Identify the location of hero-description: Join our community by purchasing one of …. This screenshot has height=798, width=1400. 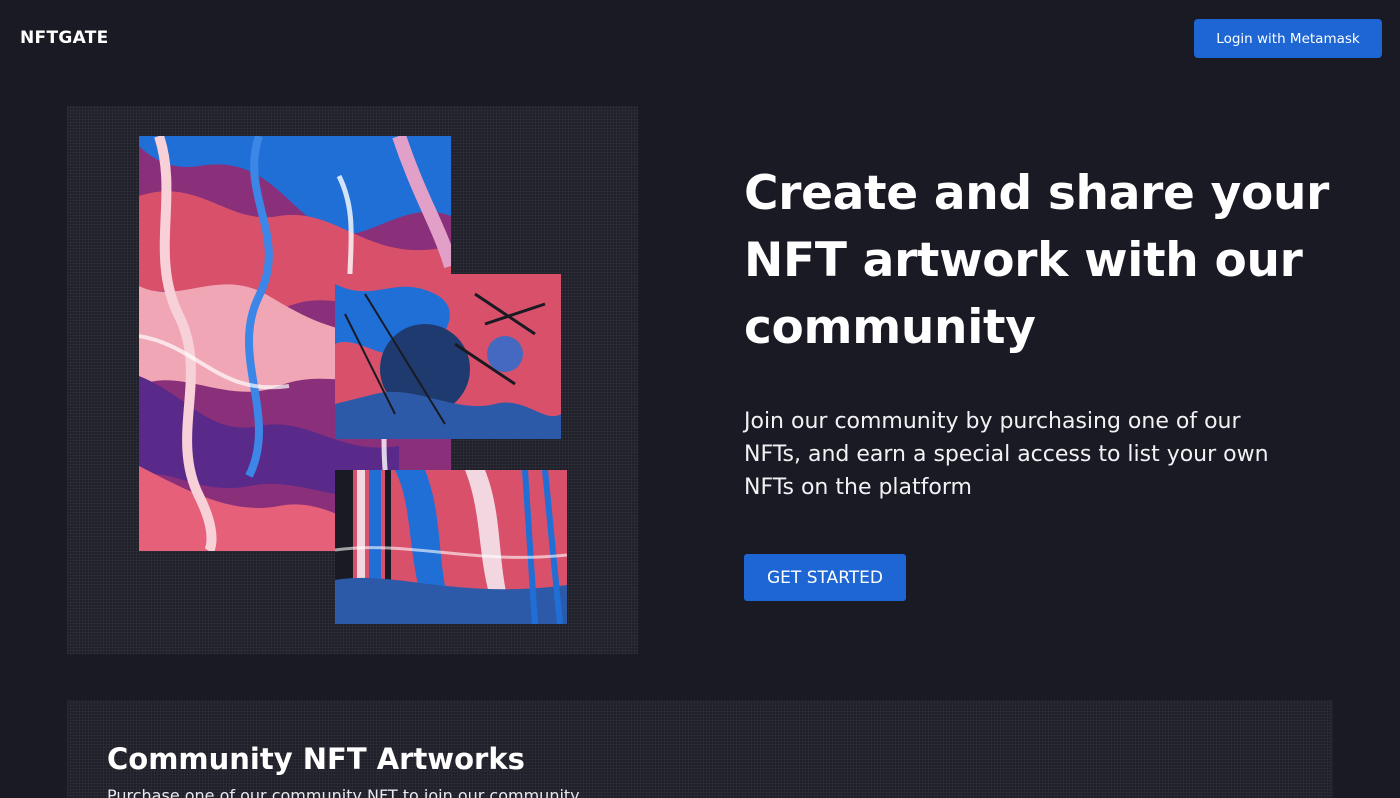
(1006, 454).